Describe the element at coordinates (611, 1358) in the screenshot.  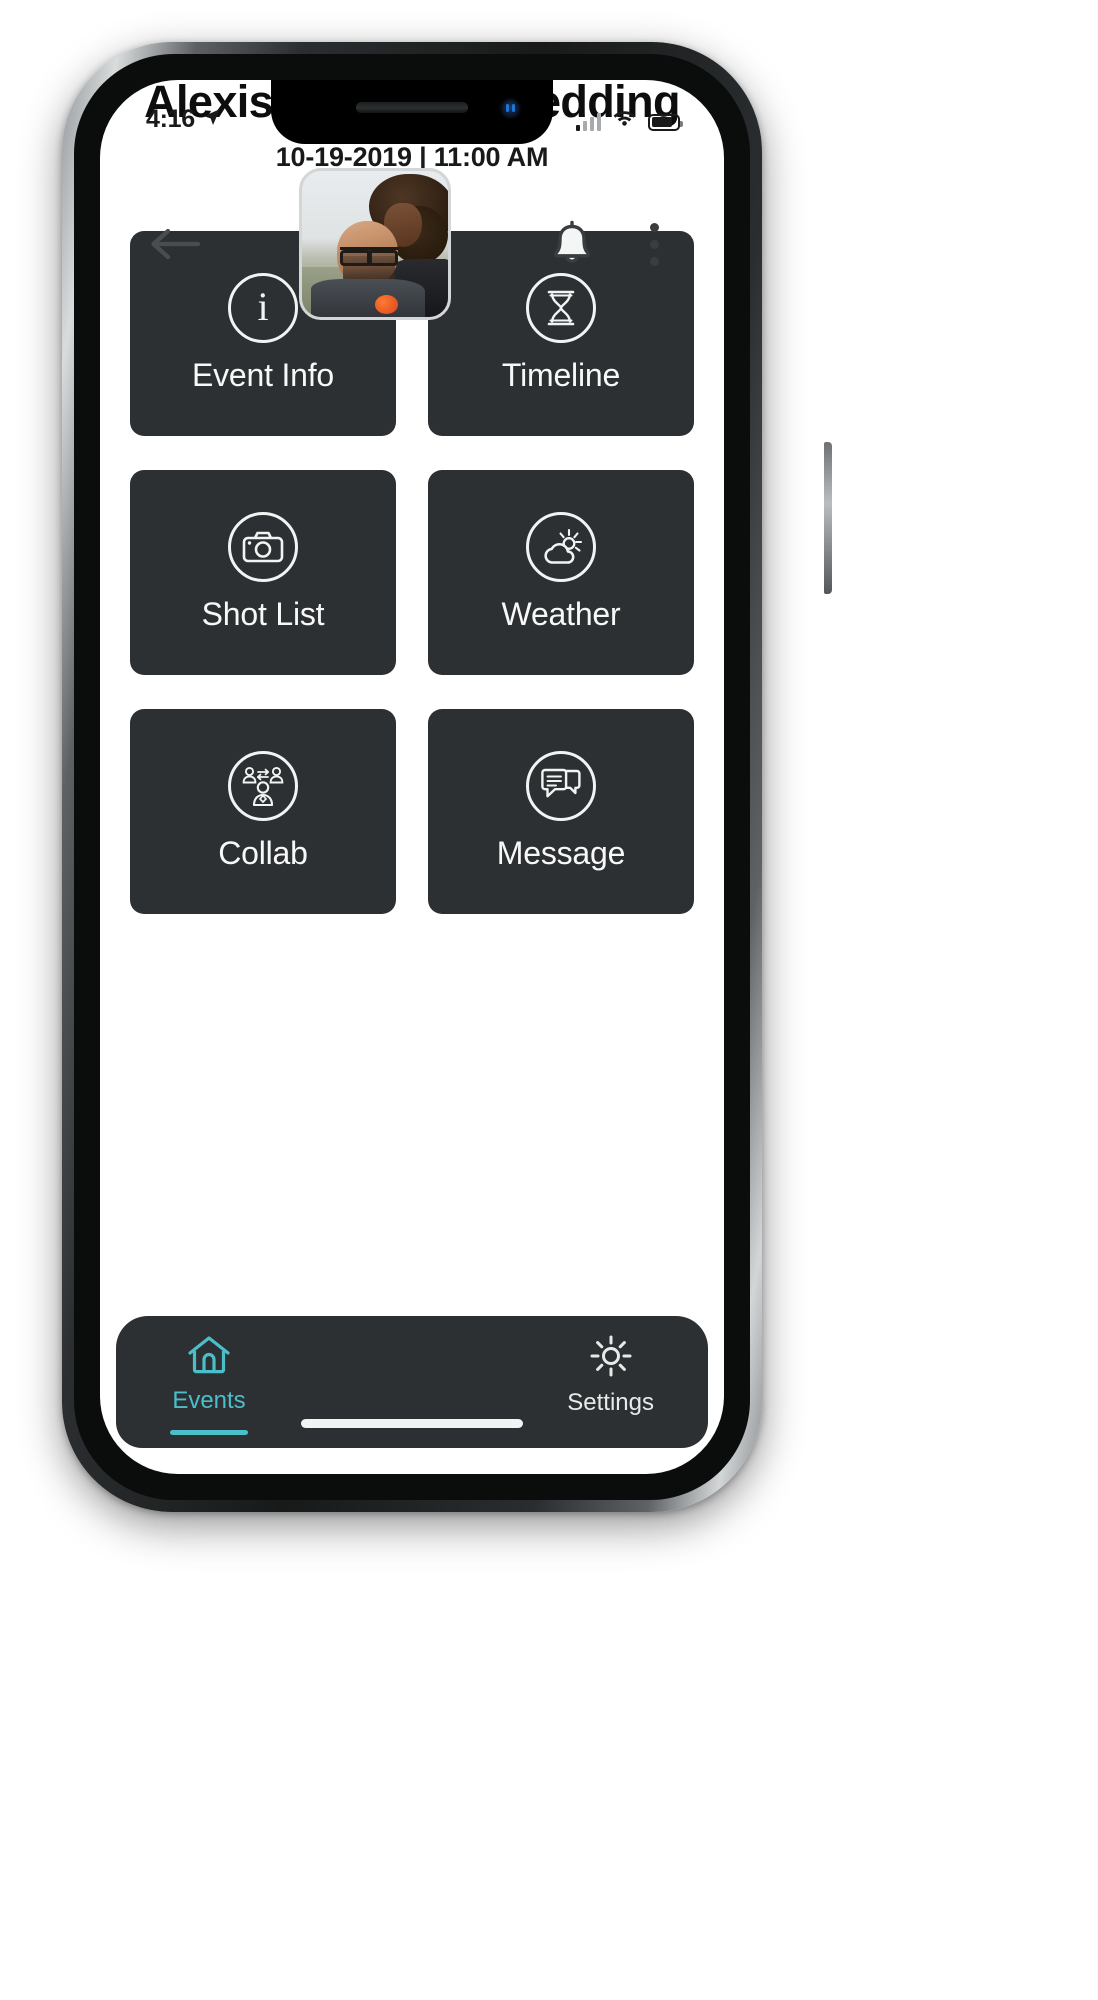
I see `gear-icon` at that location.